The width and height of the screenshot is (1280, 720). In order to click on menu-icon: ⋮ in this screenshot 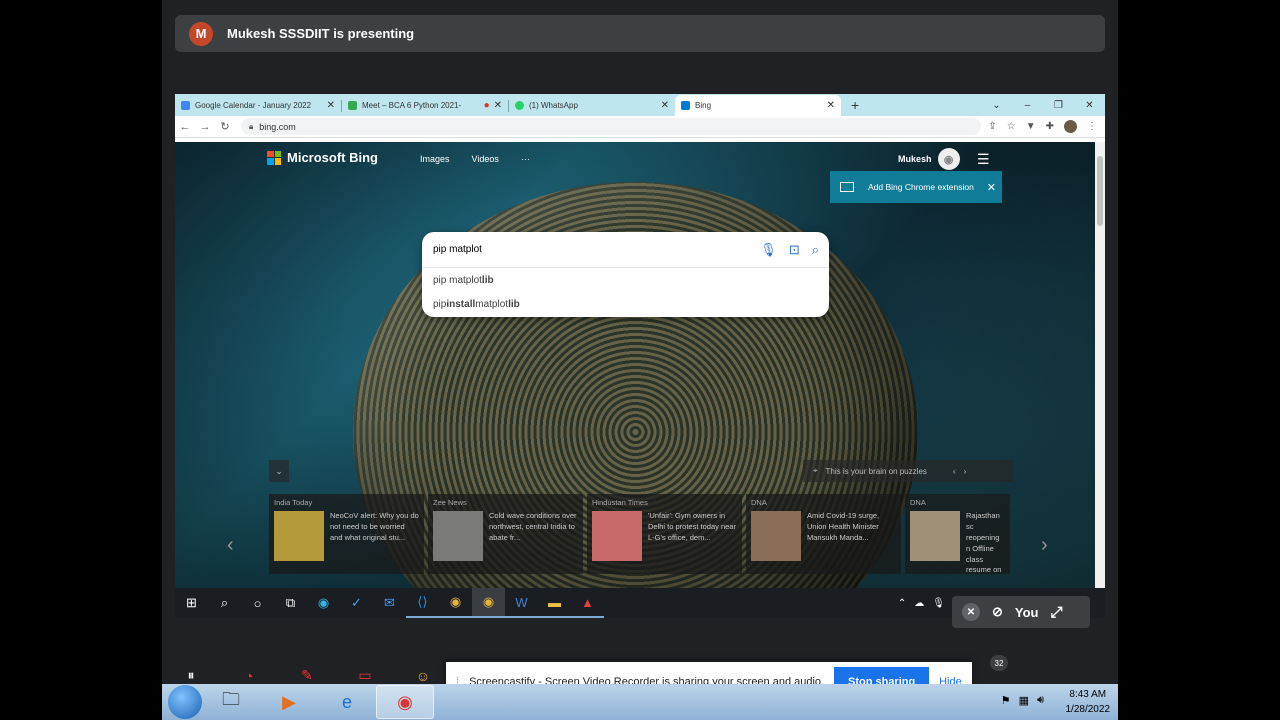, I will do `click(1092, 126)`.